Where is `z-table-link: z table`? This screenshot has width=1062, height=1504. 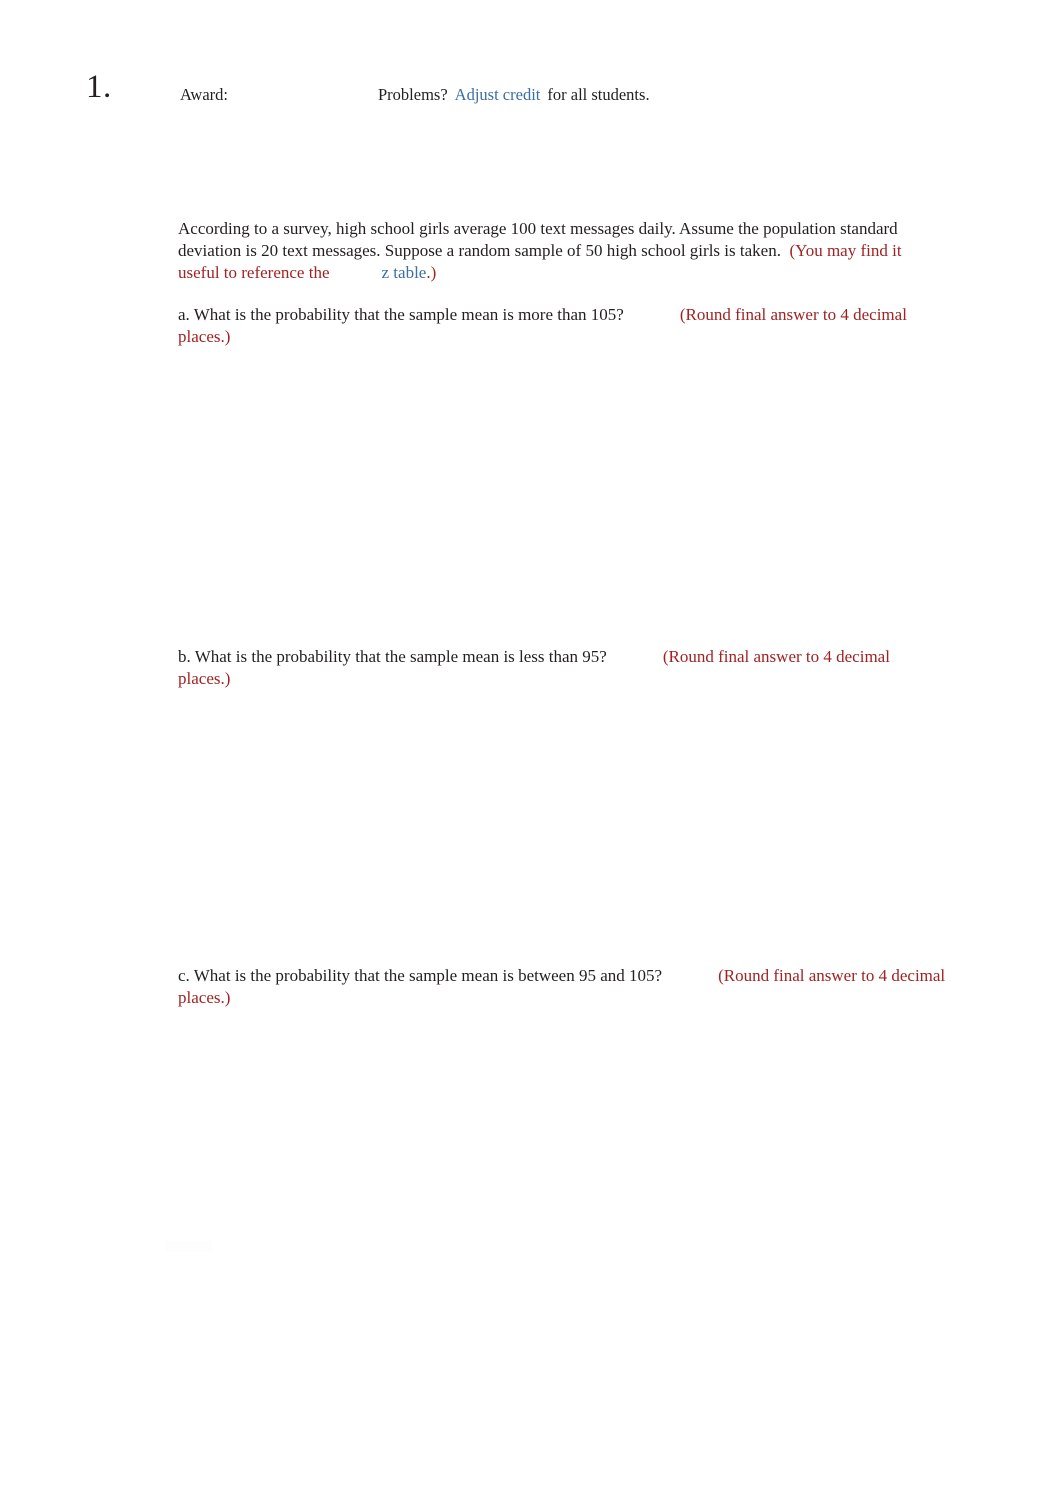 z-table-link: z table is located at coordinates (404, 272).